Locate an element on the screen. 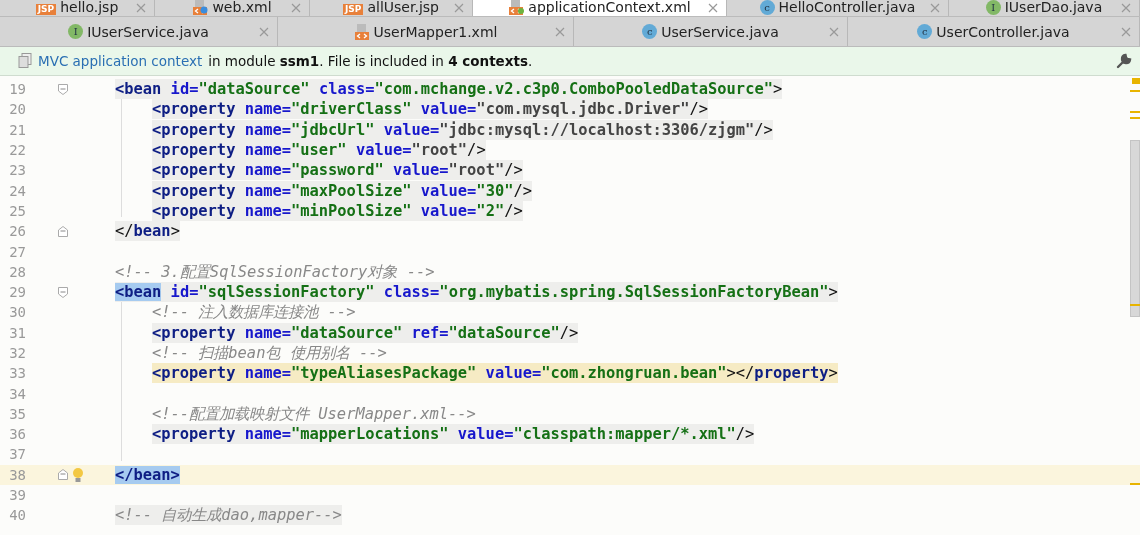  xml-file-icon is located at coordinates (361, 31).